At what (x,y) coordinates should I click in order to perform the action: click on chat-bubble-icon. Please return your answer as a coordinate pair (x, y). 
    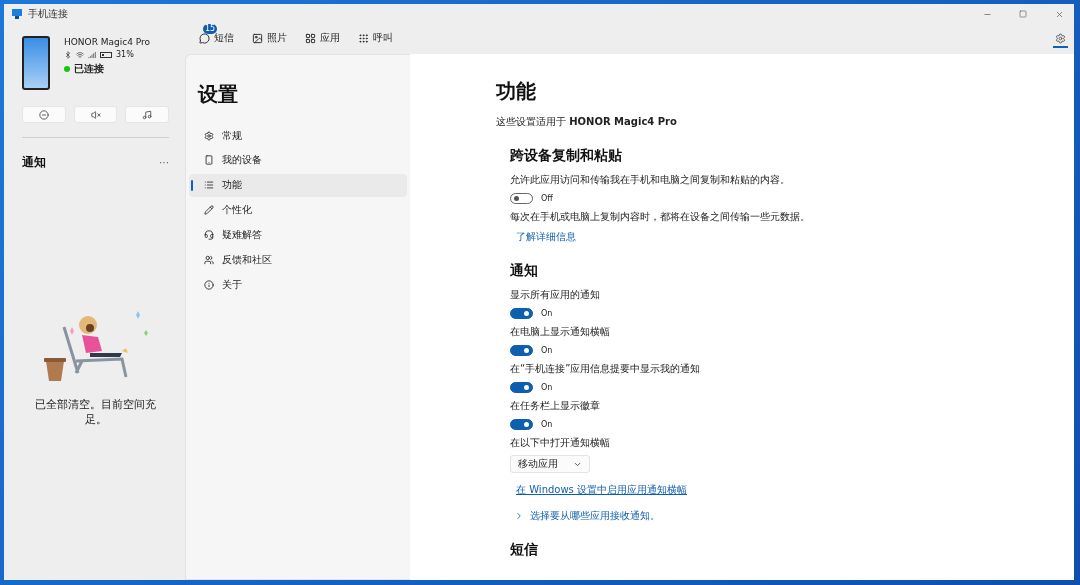
    Looking at the image, I should click on (204, 38).